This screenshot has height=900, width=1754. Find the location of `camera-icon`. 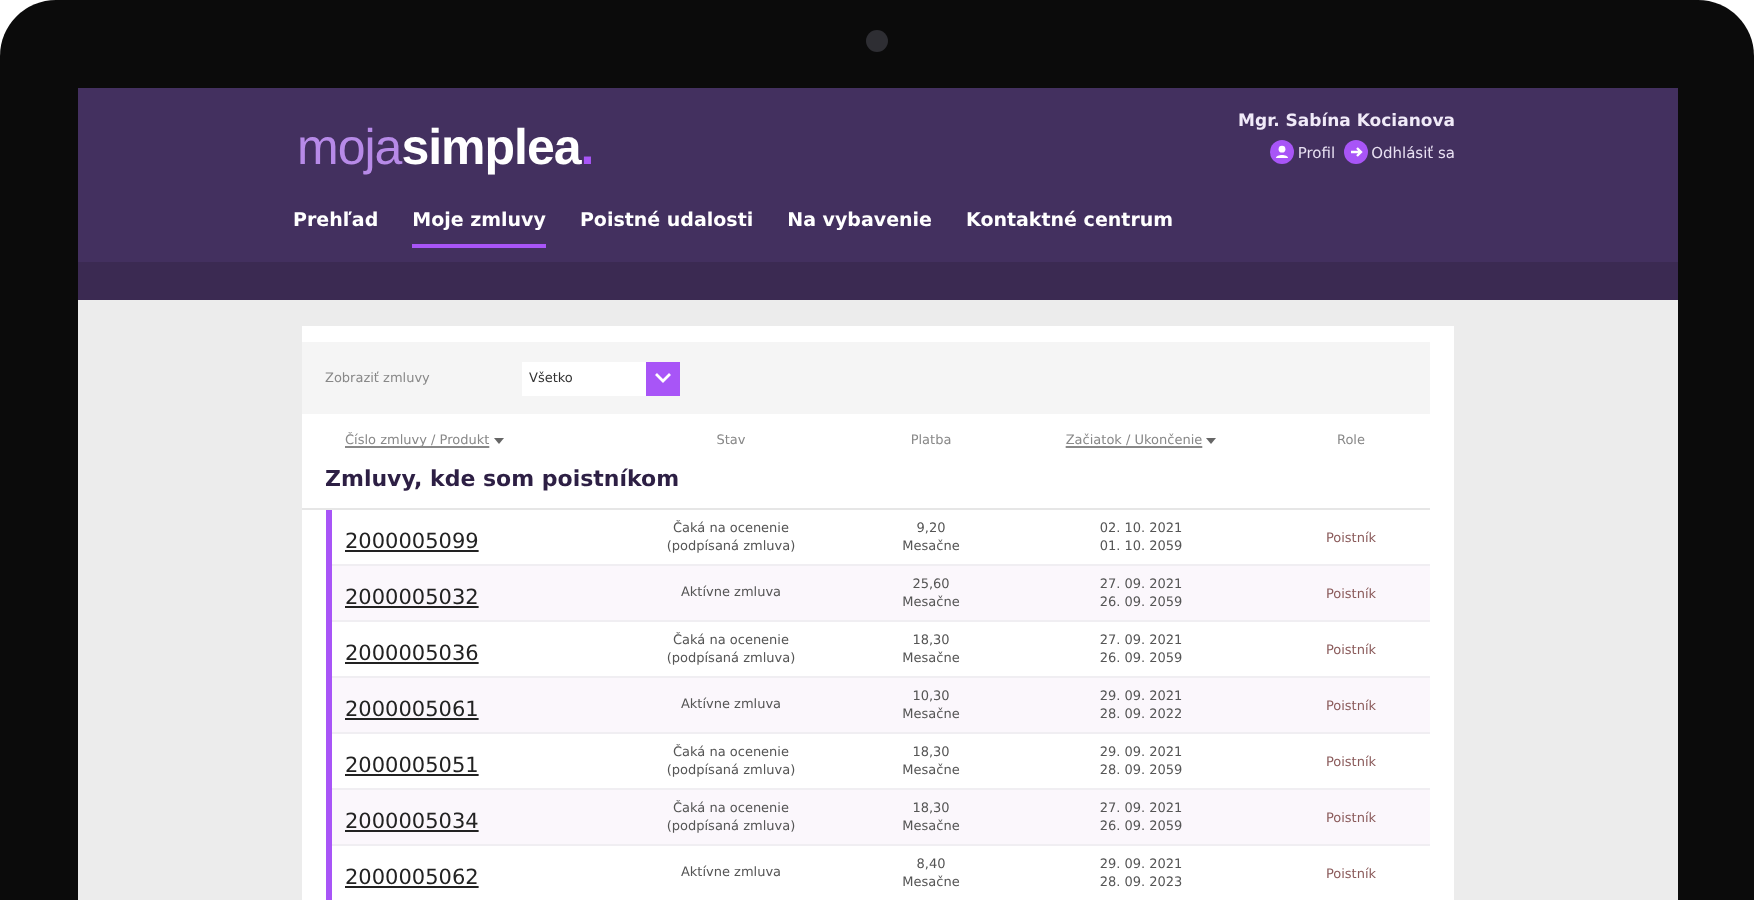

camera-icon is located at coordinates (877, 41).